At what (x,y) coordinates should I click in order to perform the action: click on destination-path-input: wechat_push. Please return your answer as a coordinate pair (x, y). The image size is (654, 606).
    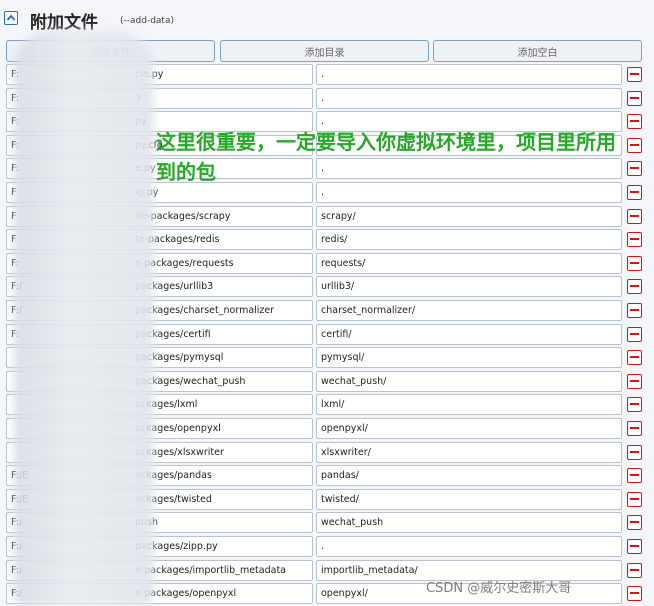
    Looking at the image, I should click on (469, 523).